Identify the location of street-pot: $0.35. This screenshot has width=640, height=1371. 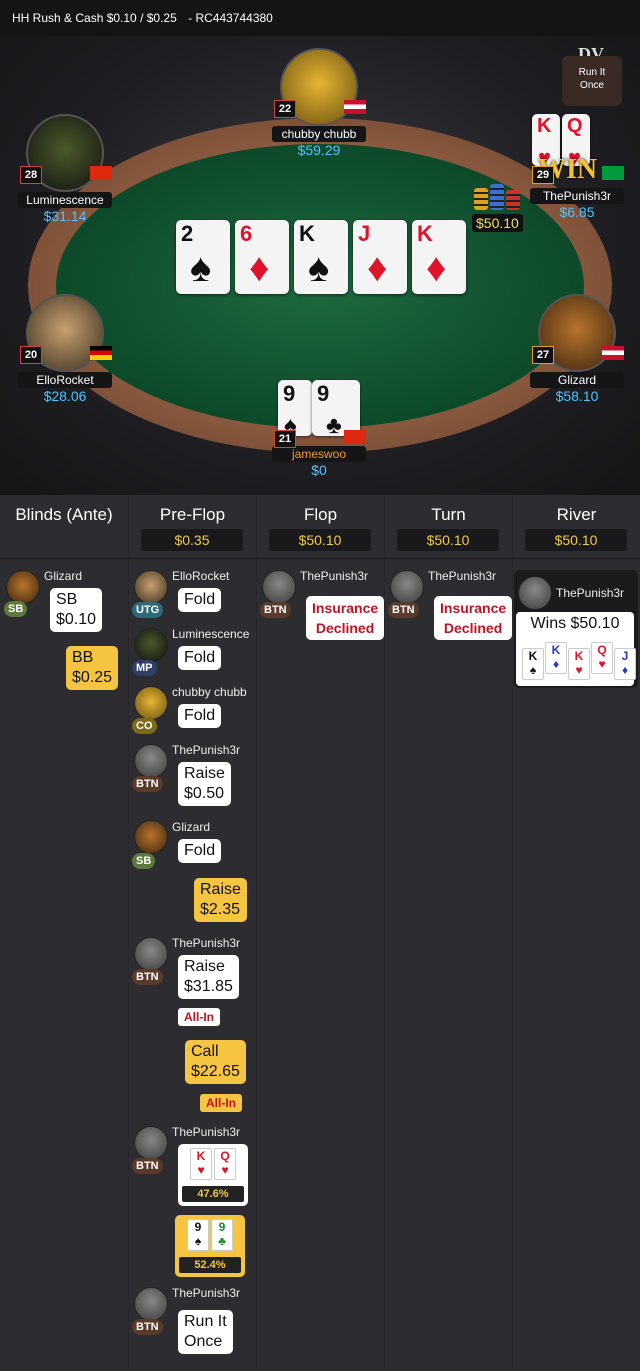
(192, 540).